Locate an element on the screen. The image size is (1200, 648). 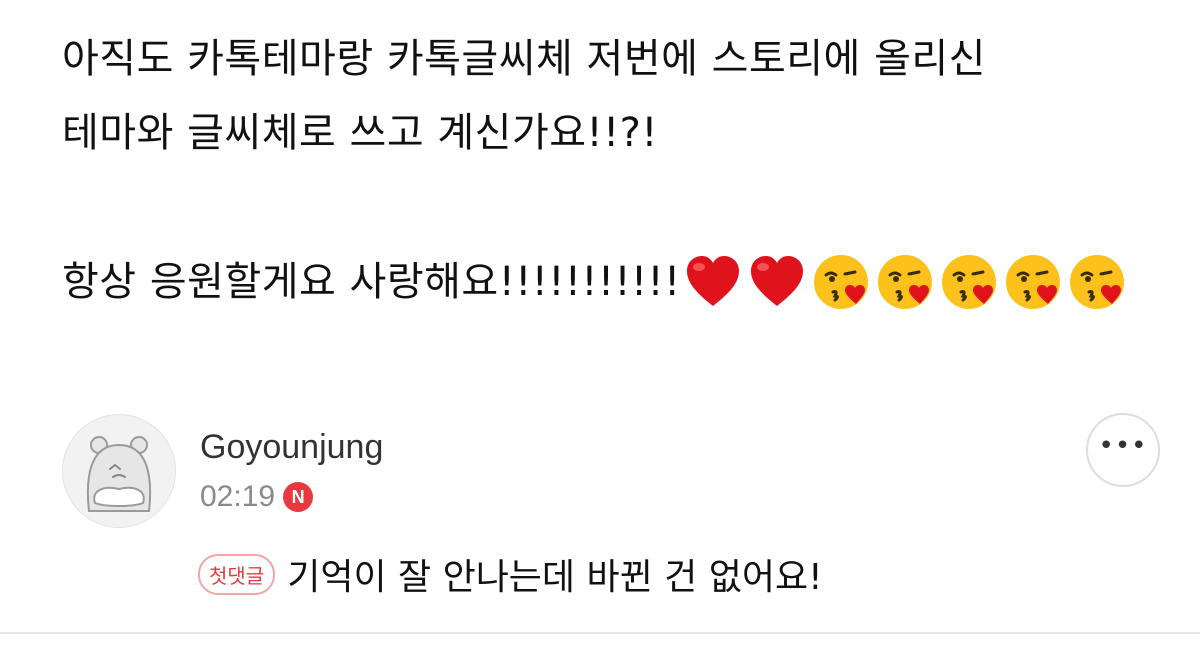
post-line-2: 테마와 글씨체로 쓰고 계신가요!!?! is located at coordinates (360, 133).